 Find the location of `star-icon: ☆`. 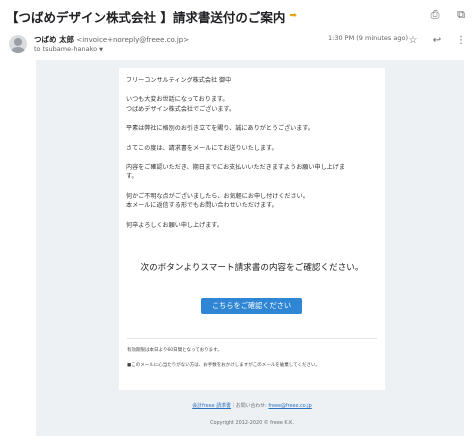

star-icon: ☆ is located at coordinates (413, 40).